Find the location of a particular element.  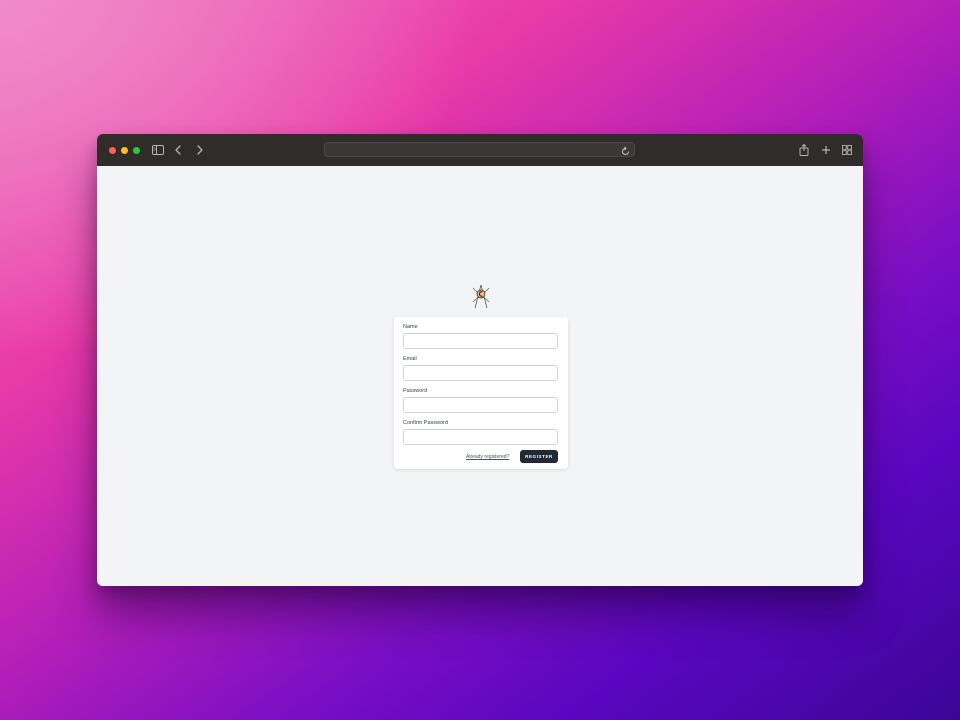

chevron-right-icon is located at coordinates (200, 150).